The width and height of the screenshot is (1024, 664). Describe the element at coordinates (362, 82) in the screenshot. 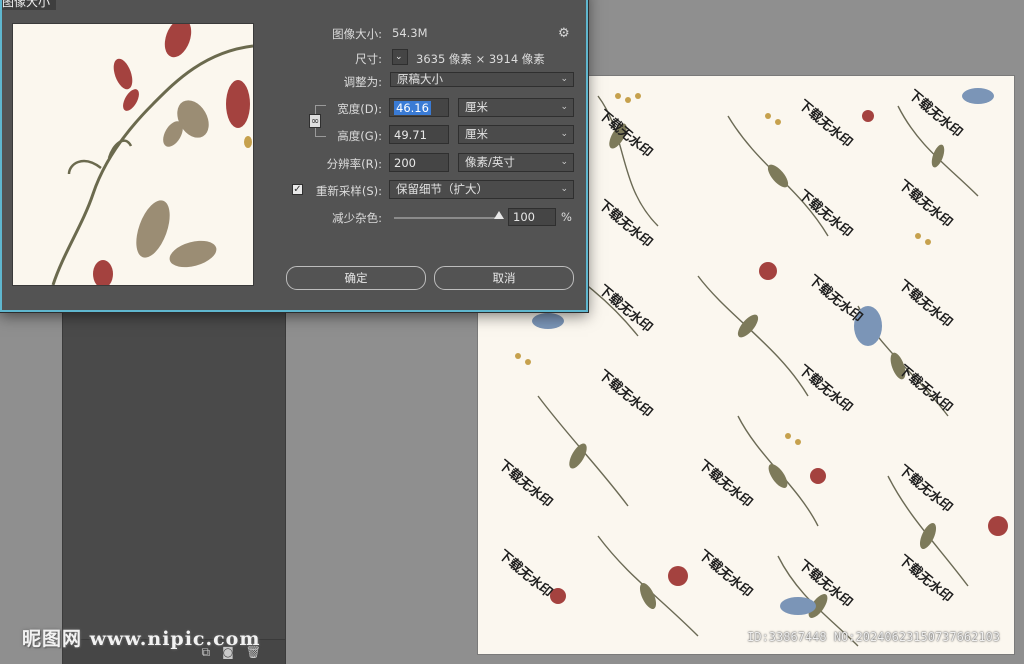

I see `fit-to-label: 调整为:` at that location.